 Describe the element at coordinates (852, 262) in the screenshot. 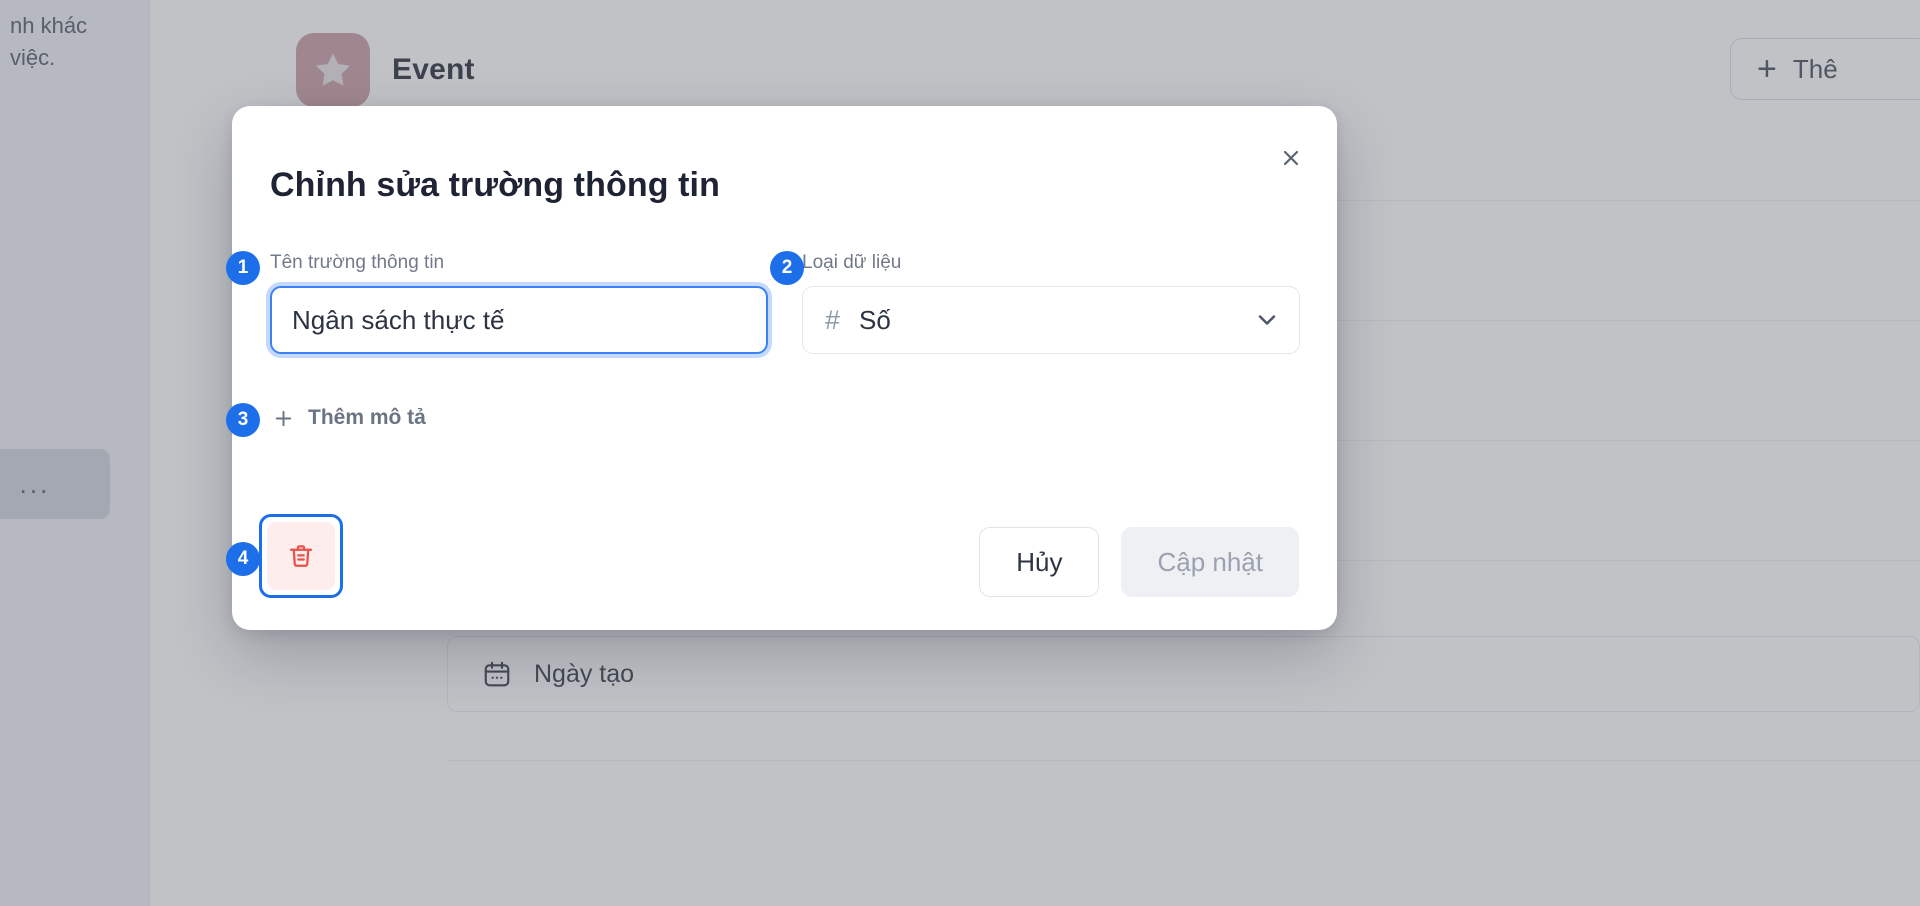

I see `data-type-label: Loại dữ liệu` at that location.